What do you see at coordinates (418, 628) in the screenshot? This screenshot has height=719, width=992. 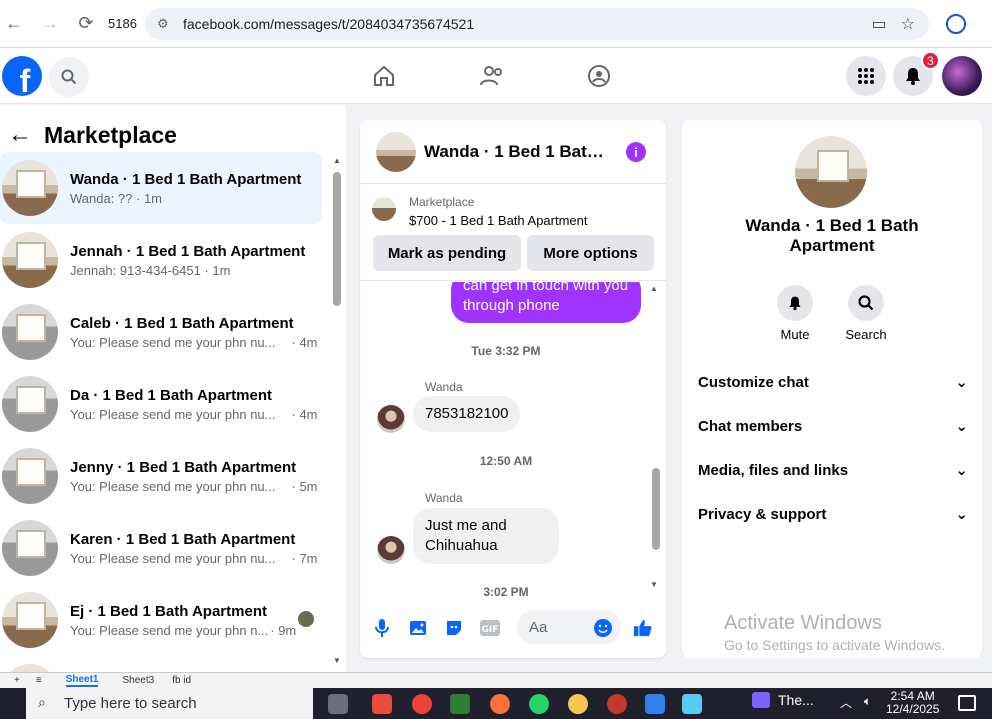 I see `photo-icon` at bounding box center [418, 628].